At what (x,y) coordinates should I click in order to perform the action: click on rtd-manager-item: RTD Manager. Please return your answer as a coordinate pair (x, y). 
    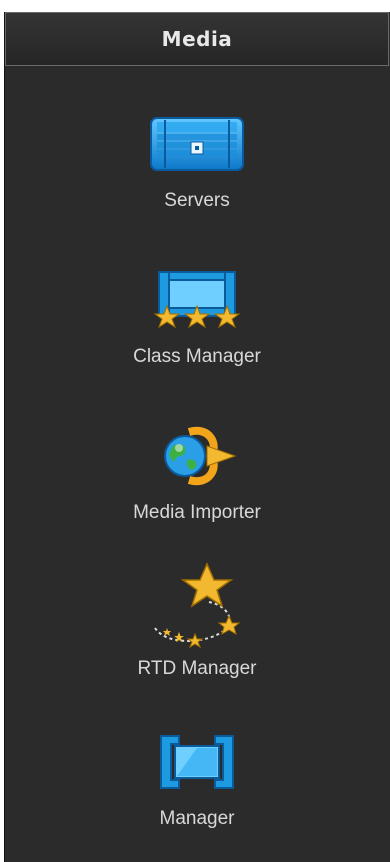
    Looking at the image, I should click on (197, 620).